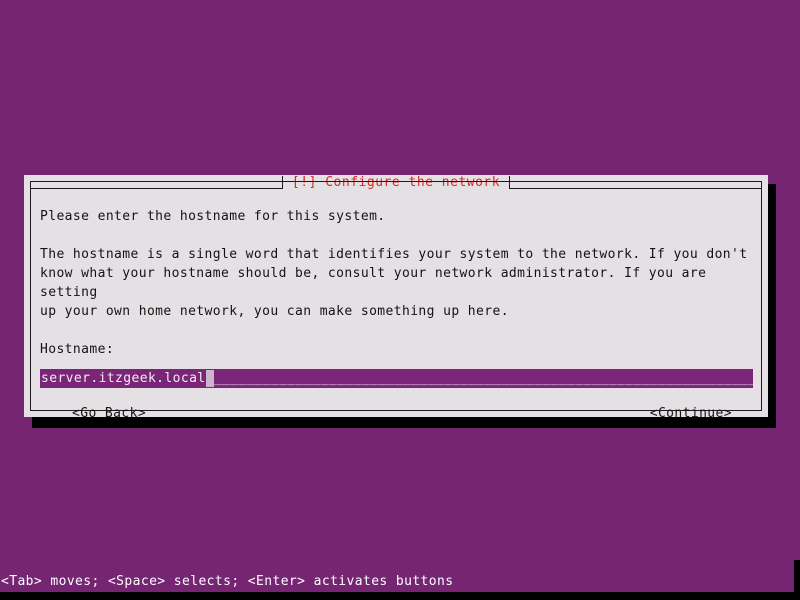  Describe the element at coordinates (396, 414) in the screenshot. I see `dialog-button-row: <Go Back> <Continue>` at that location.